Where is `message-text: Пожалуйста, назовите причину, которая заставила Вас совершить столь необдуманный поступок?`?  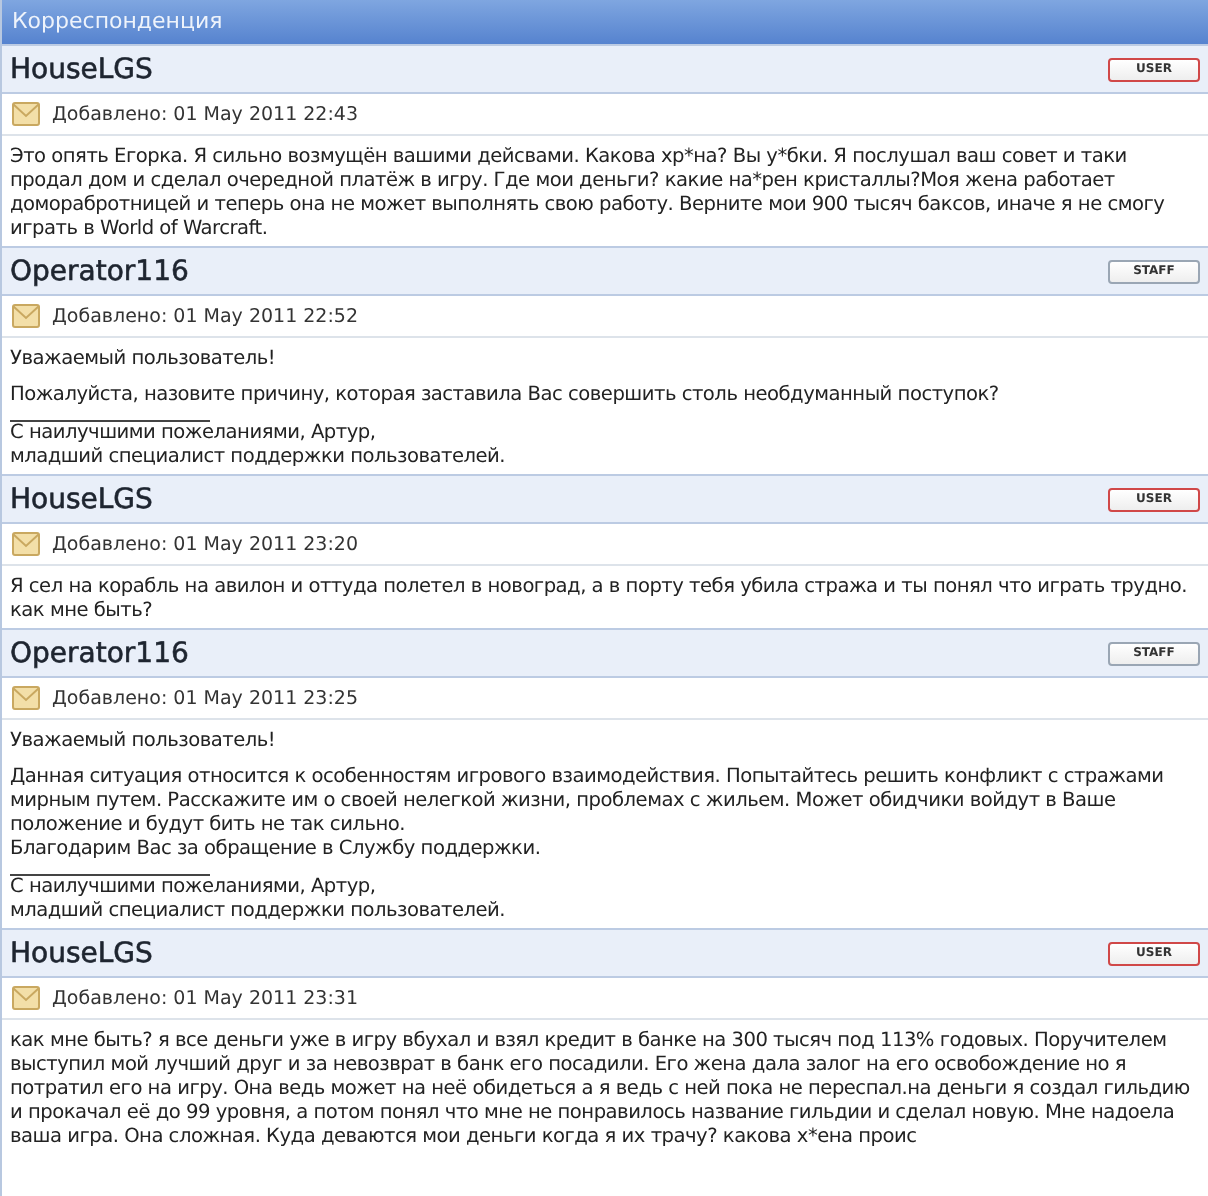 message-text: Пожалуйста, назовите причину, которая заставила Вас совершить столь необдуманный поступок? is located at coordinates (505, 396).